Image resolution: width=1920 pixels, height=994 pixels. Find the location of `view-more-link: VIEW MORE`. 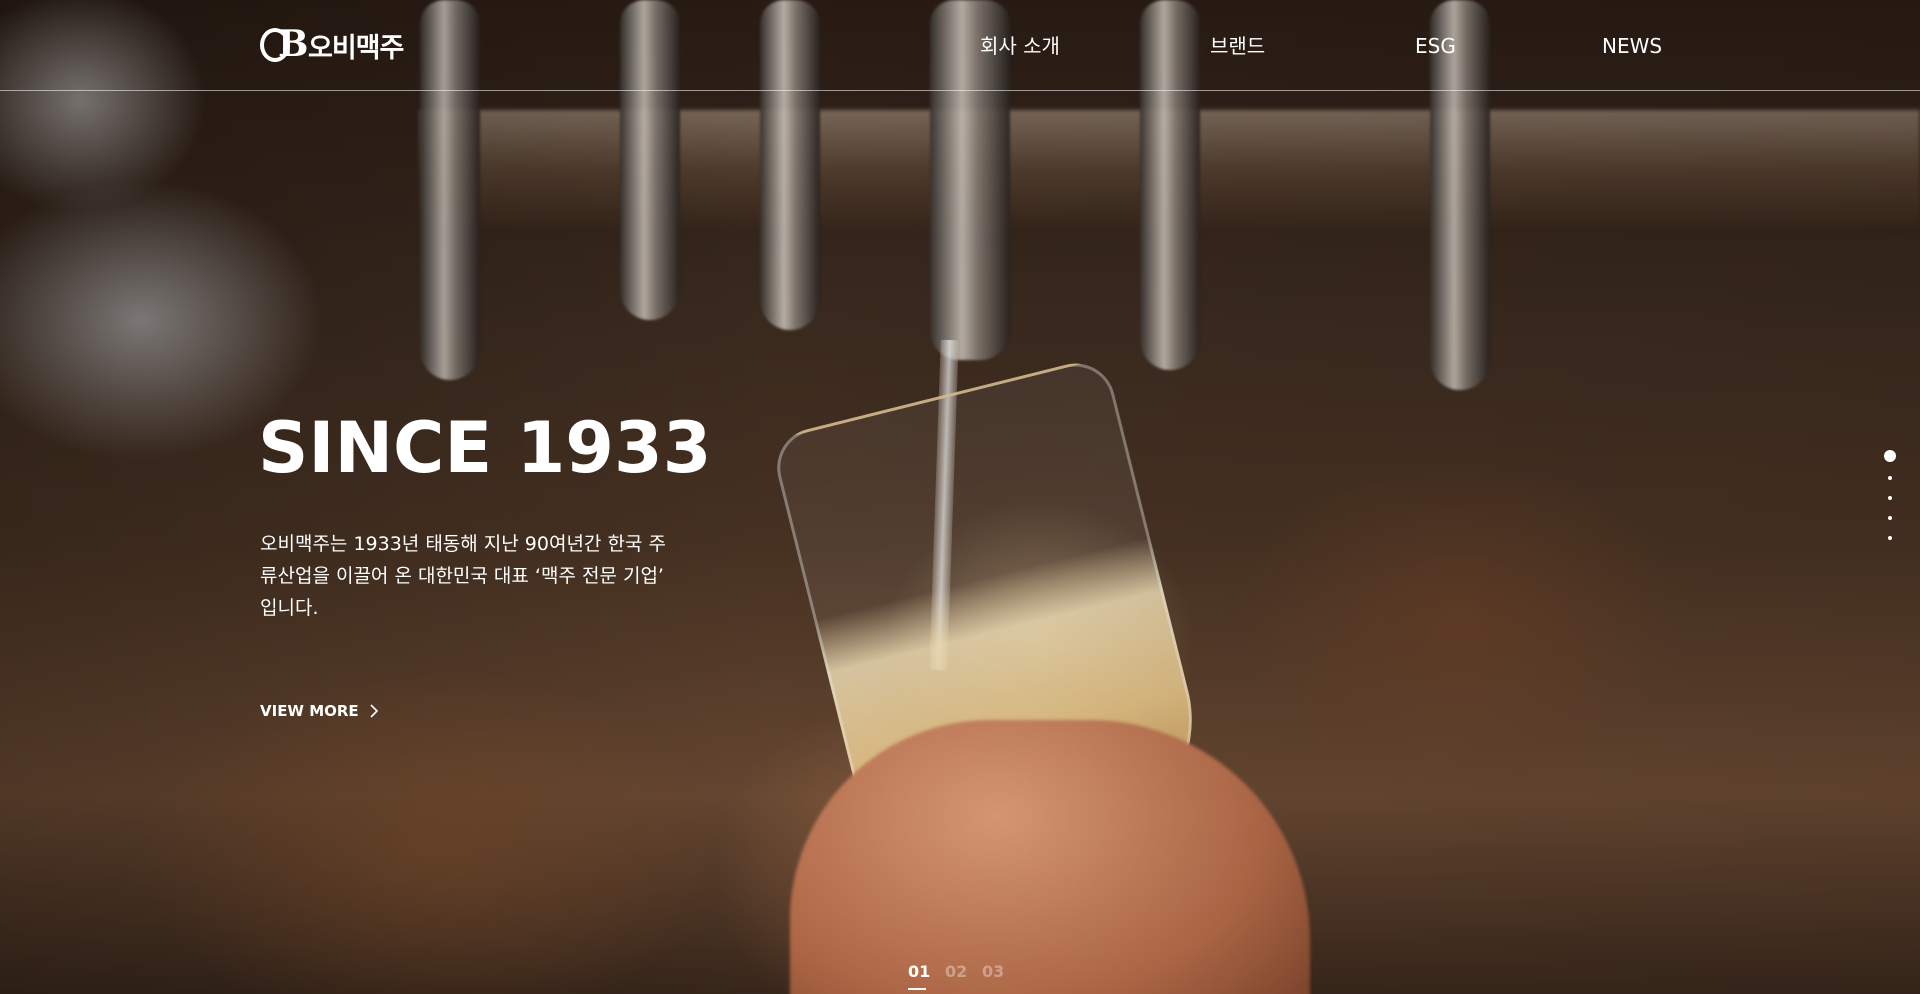

view-more-link: VIEW MORE is located at coordinates (320, 711).